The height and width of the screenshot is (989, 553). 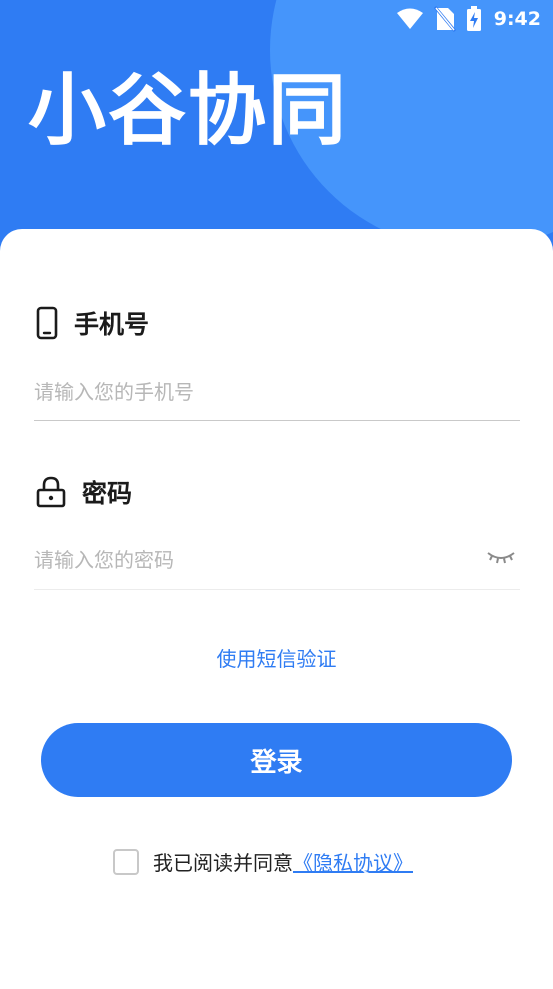 What do you see at coordinates (353, 863) in the screenshot?
I see `privacy-policy-link: 《隐私协议》` at bounding box center [353, 863].